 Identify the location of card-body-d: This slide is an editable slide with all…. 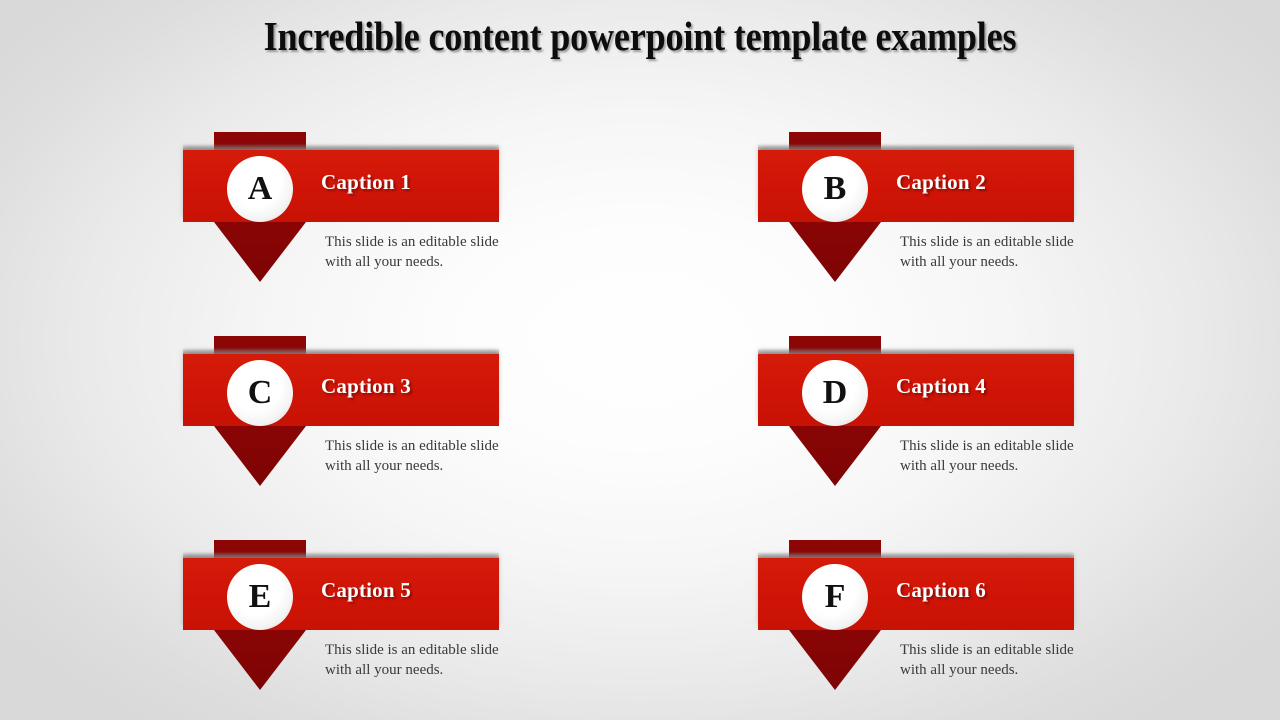
(987, 456).